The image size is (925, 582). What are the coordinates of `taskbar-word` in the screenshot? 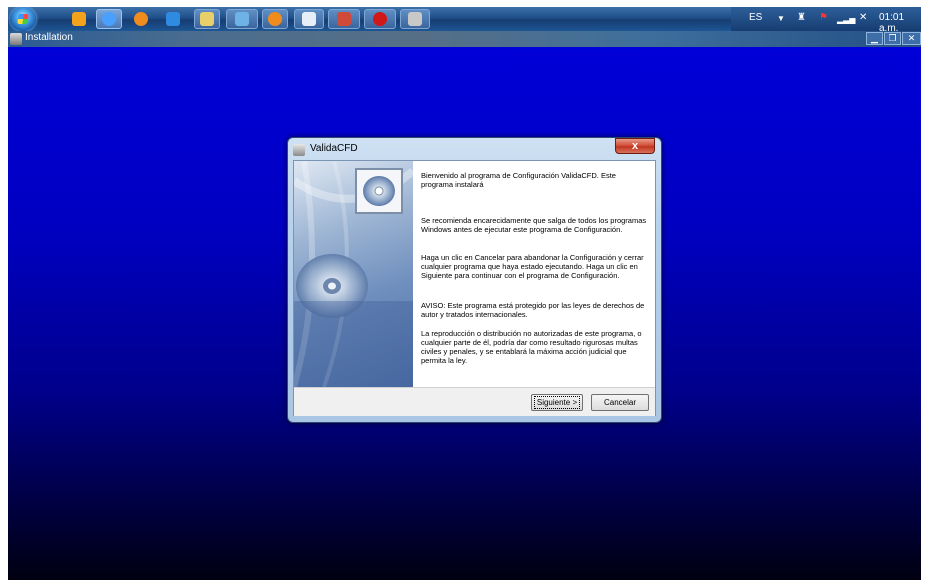 It's located at (309, 19).